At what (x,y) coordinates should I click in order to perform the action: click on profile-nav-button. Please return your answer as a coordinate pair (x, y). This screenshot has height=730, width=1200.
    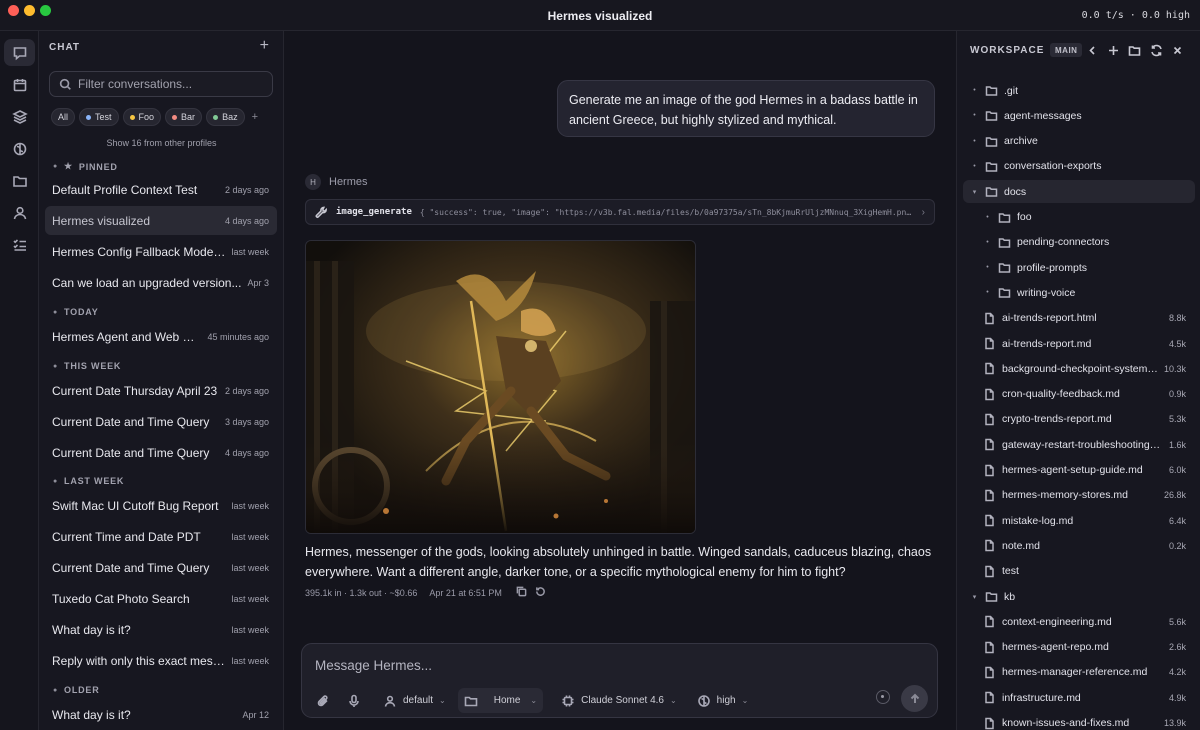
    Looking at the image, I should click on (19, 212).